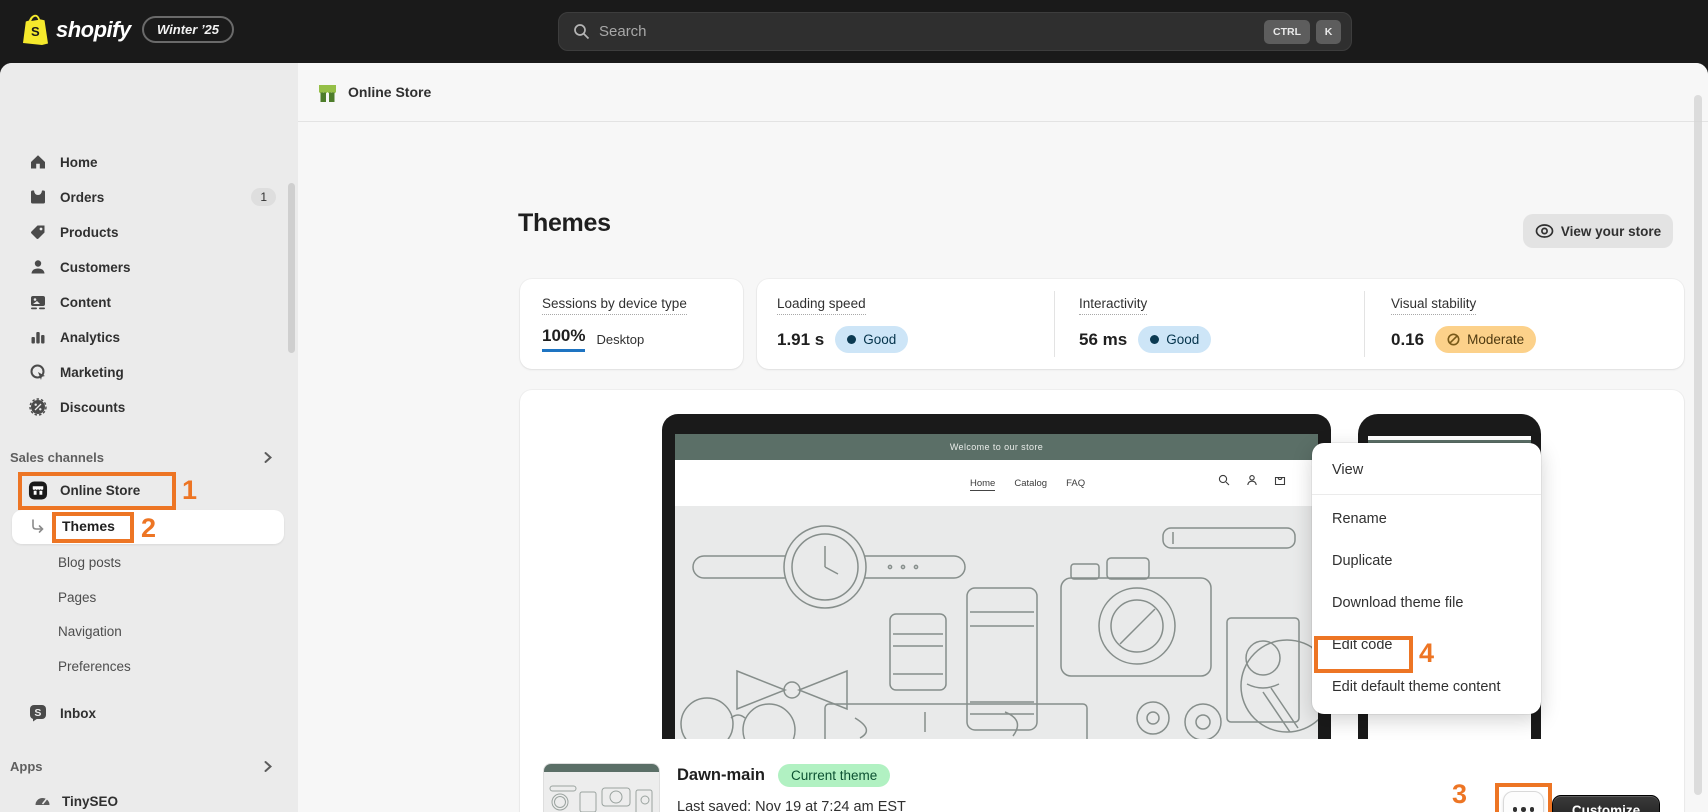  What do you see at coordinates (834, 775) in the screenshot?
I see `current-theme-badge: Current theme` at bounding box center [834, 775].